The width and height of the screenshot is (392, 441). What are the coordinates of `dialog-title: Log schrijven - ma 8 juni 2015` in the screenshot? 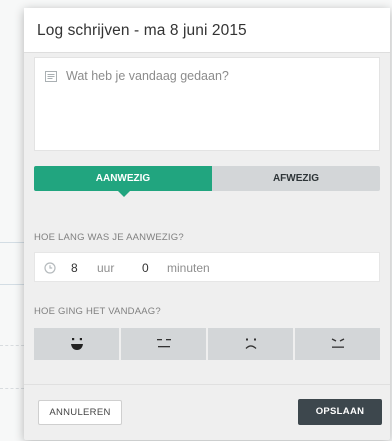 It's located at (142, 30).